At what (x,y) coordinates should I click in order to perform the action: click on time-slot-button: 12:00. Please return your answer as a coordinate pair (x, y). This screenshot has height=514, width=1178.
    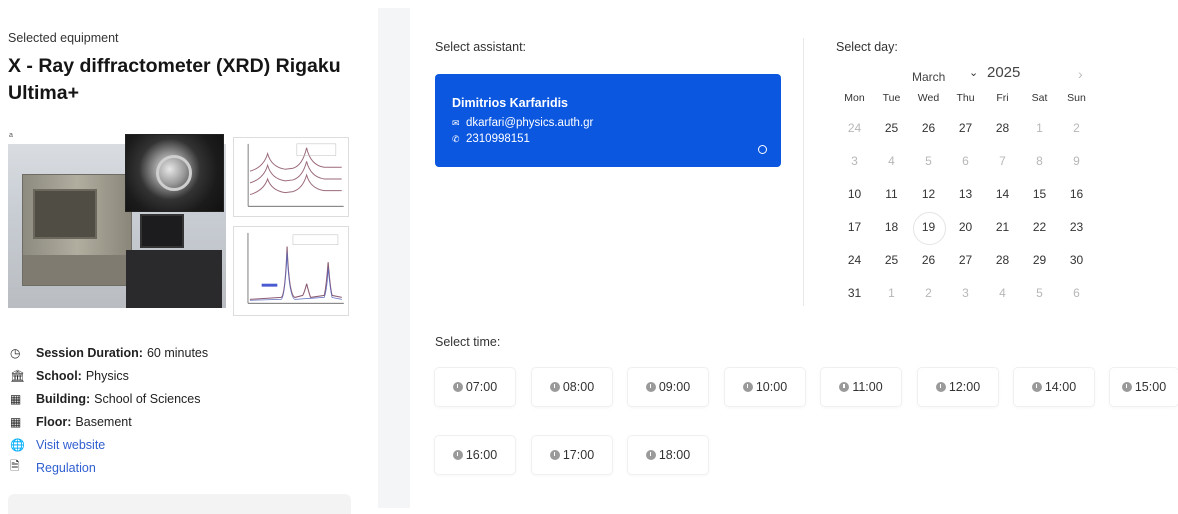
    Looking at the image, I should click on (958, 387).